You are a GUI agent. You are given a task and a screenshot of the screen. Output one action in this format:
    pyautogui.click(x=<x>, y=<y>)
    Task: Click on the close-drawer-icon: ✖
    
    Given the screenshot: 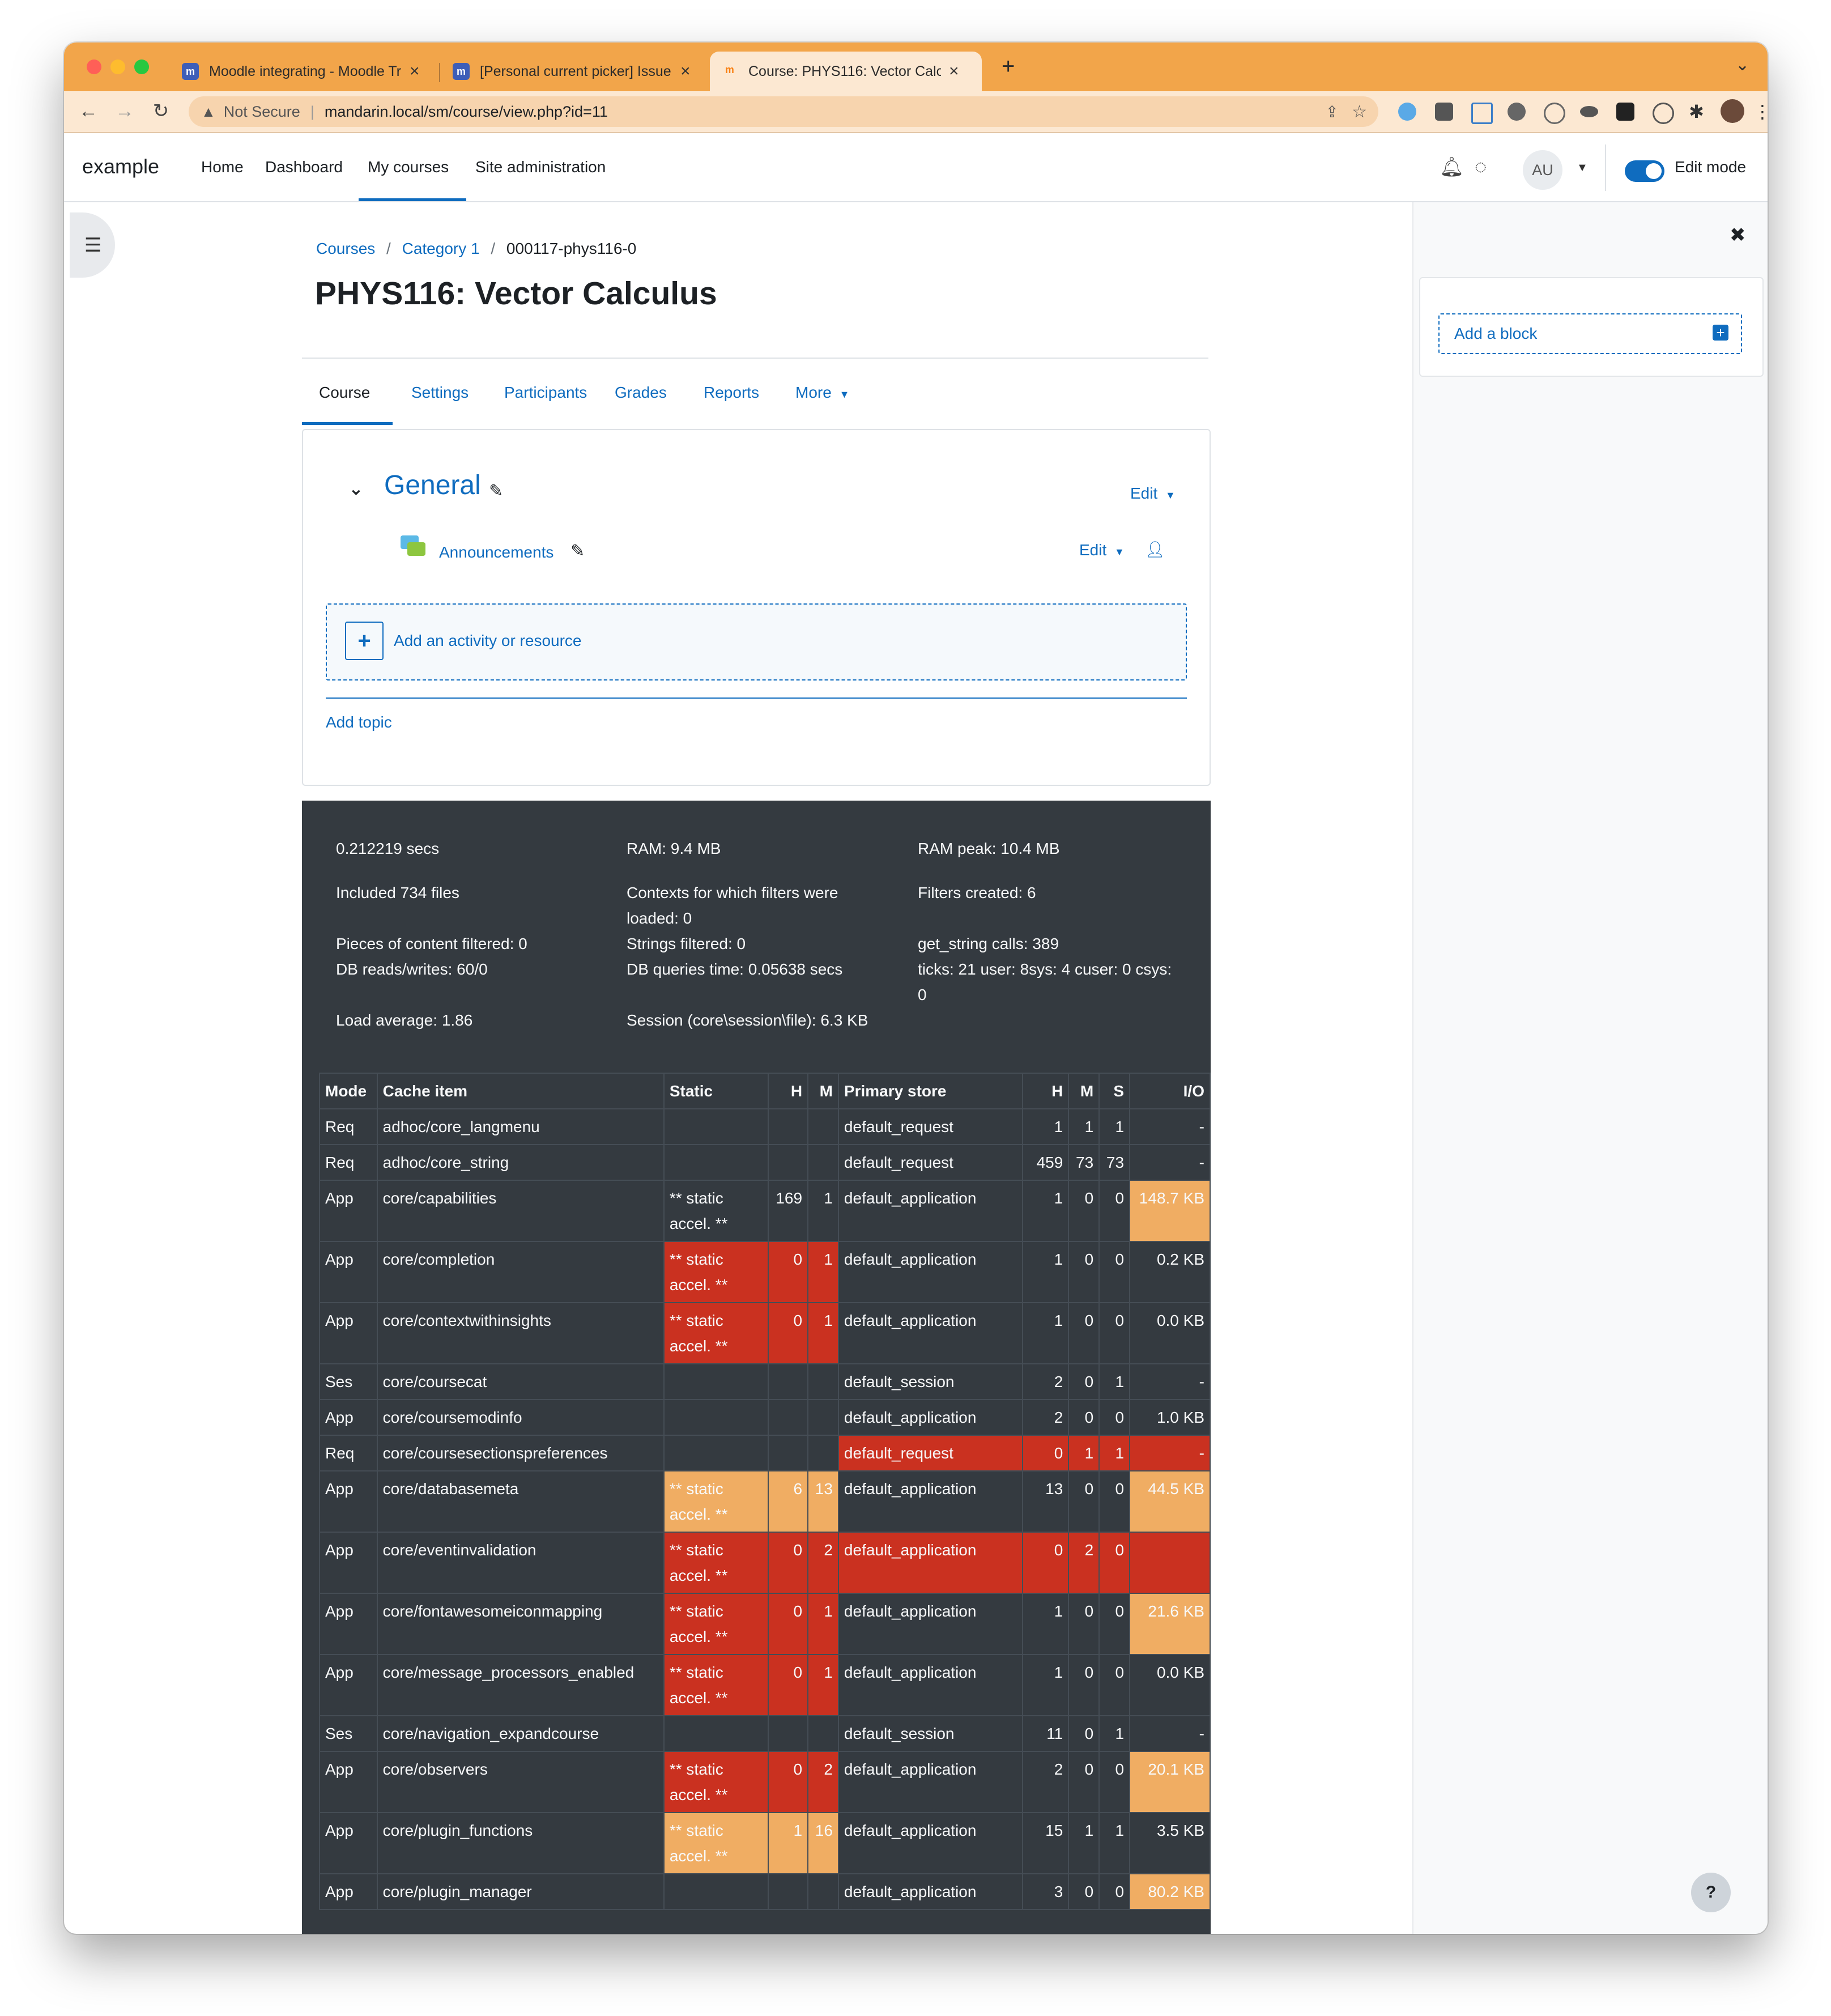 What is the action you would take?
    pyautogui.click(x=1738, y=235)
    